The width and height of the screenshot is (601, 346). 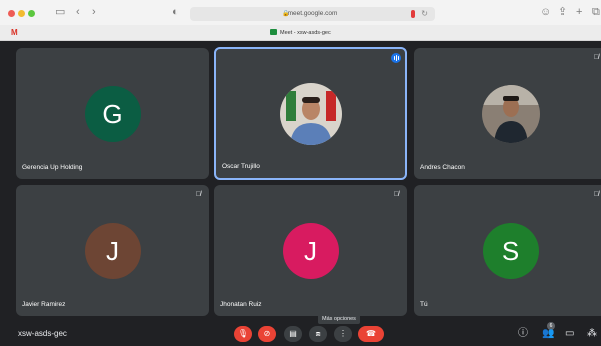 I want to click on activities-icon: ⁂, so click(x=592, y=334).